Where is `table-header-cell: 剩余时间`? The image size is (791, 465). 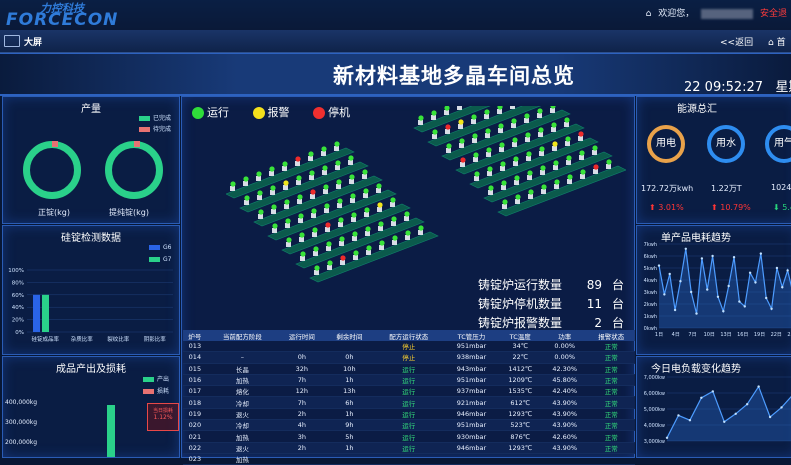 table-header-cell: 剩余时间 is located at coordinates (349, 335).